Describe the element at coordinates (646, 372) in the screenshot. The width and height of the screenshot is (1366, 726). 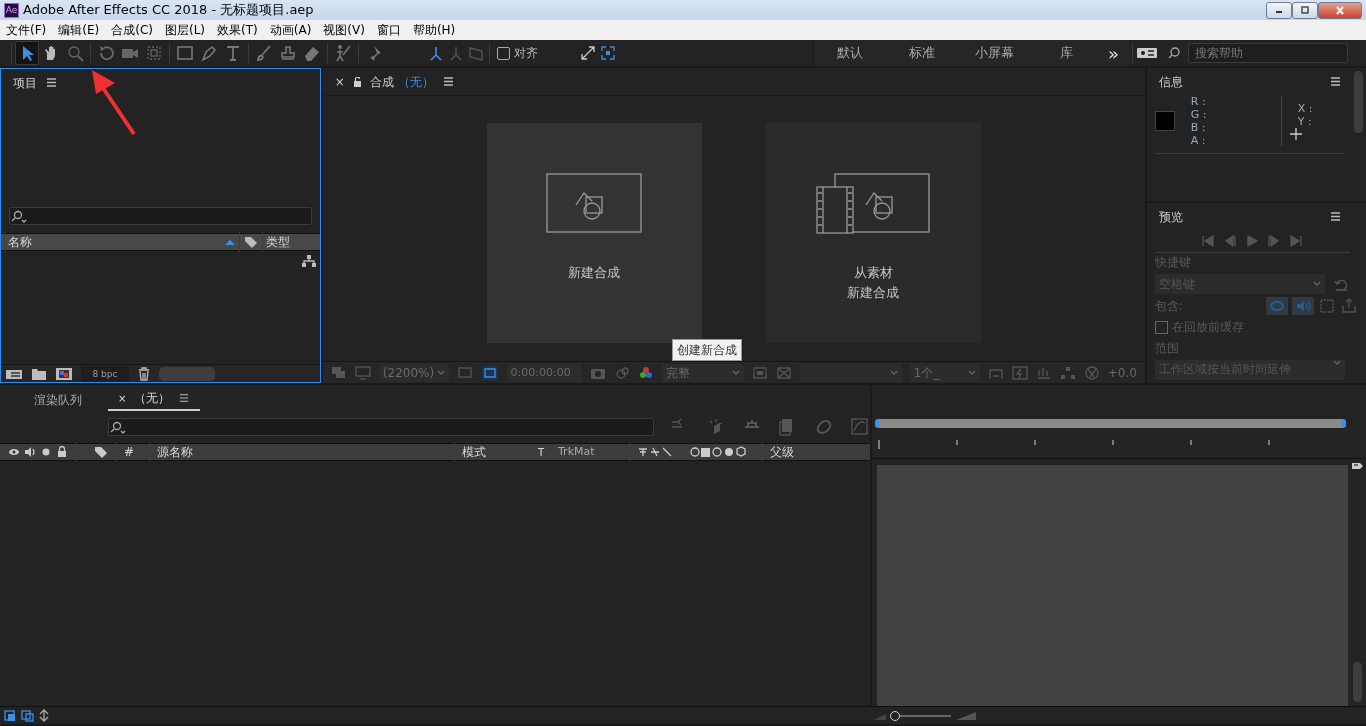
I see `color-channels-icon` at that location.